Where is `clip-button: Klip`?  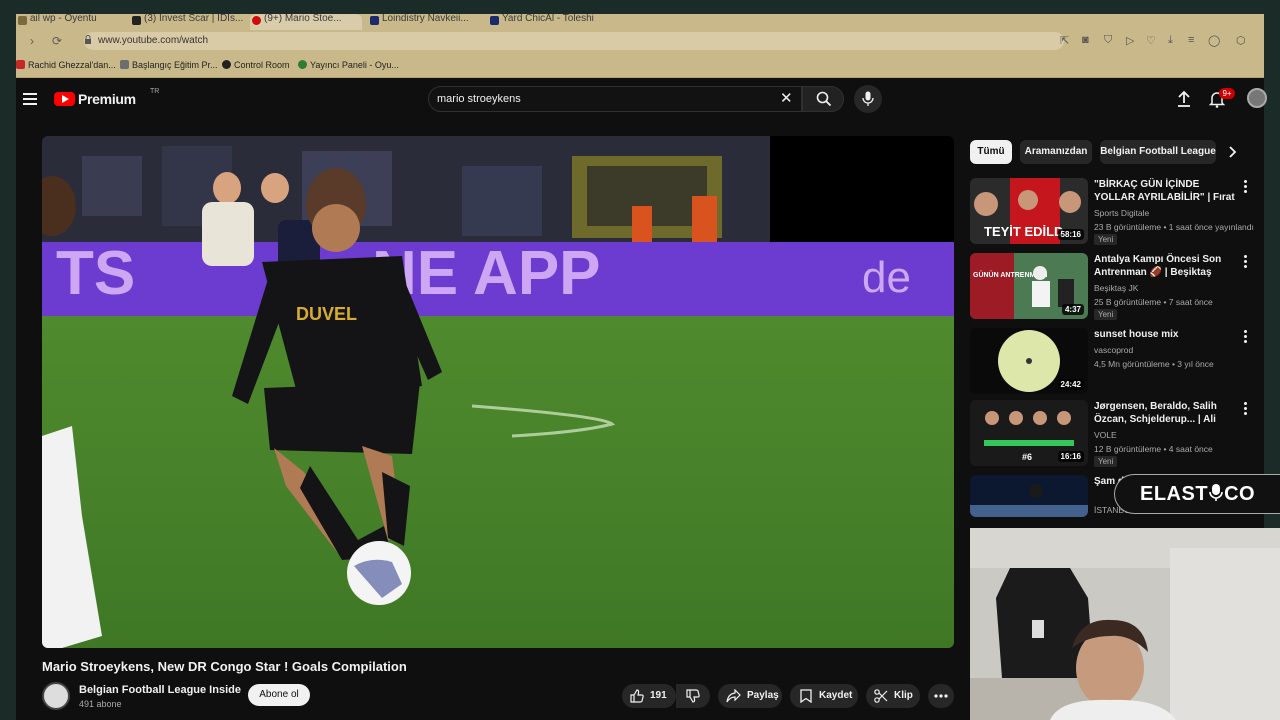 clip-button: Klip is located at coordinates (893, 696).